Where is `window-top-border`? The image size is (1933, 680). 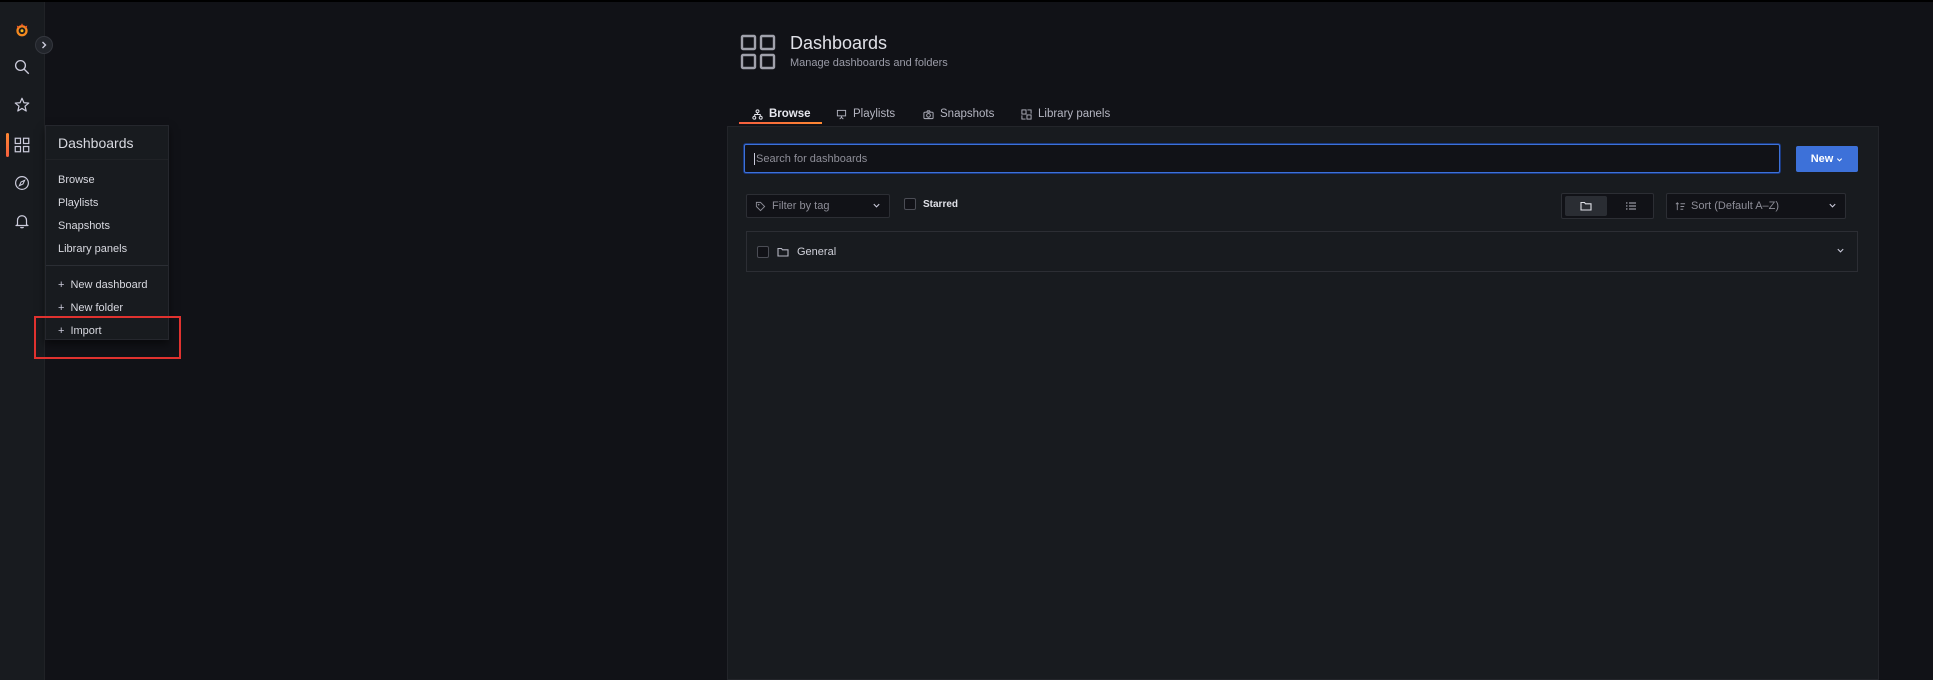
window-top-border is located at coordinates (966, 1).